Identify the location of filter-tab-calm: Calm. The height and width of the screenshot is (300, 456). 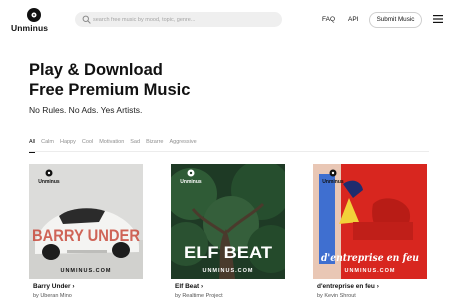
(47, 144).